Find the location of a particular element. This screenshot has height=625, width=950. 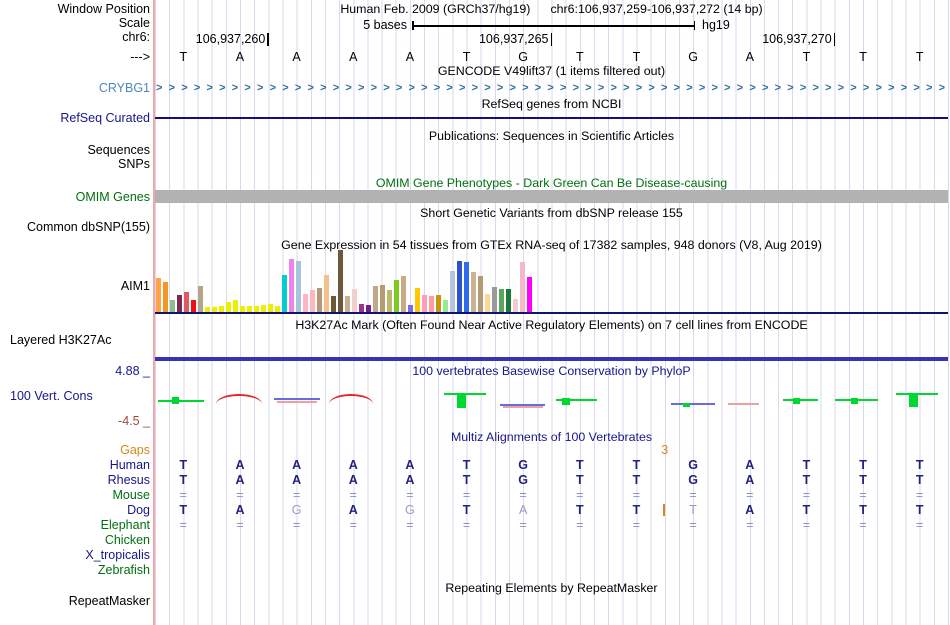

species-label-elephant: Elephant is located at coordinates (75, 525).